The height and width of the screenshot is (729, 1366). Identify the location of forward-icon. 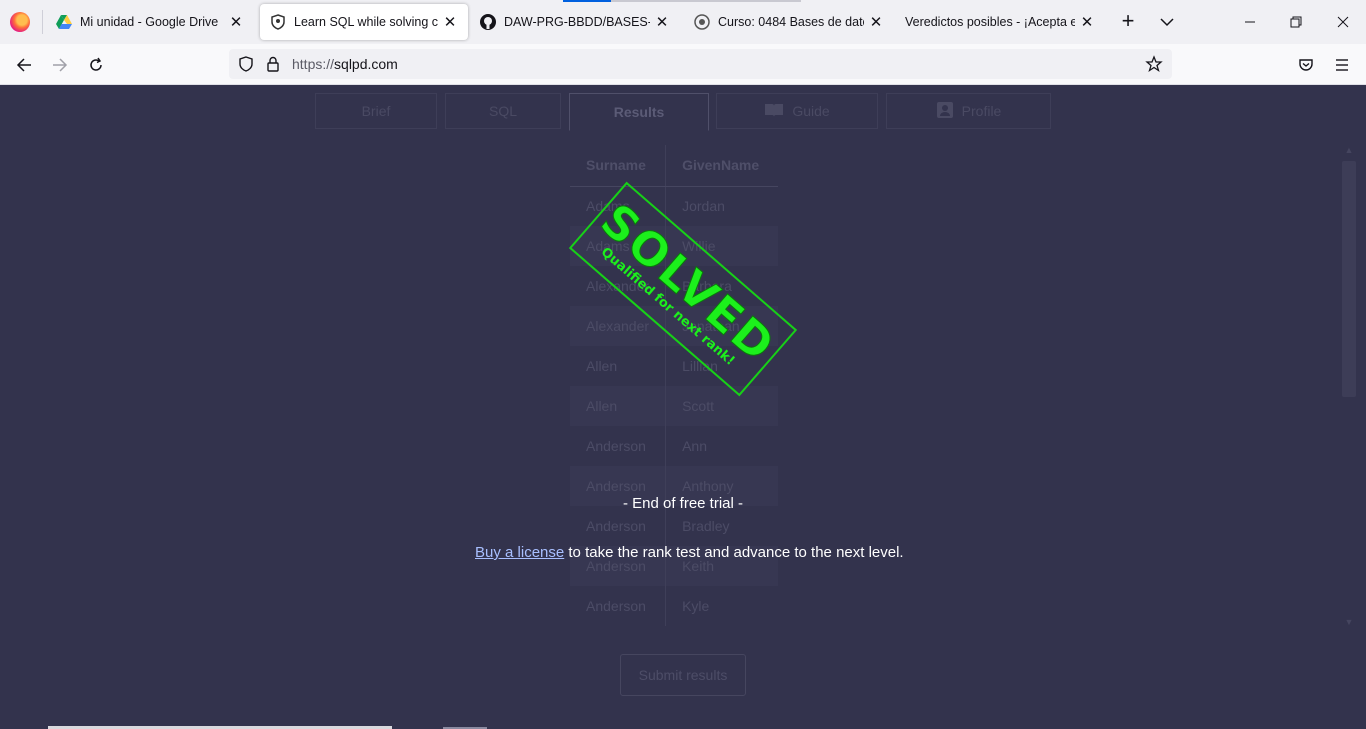
(60, 65).